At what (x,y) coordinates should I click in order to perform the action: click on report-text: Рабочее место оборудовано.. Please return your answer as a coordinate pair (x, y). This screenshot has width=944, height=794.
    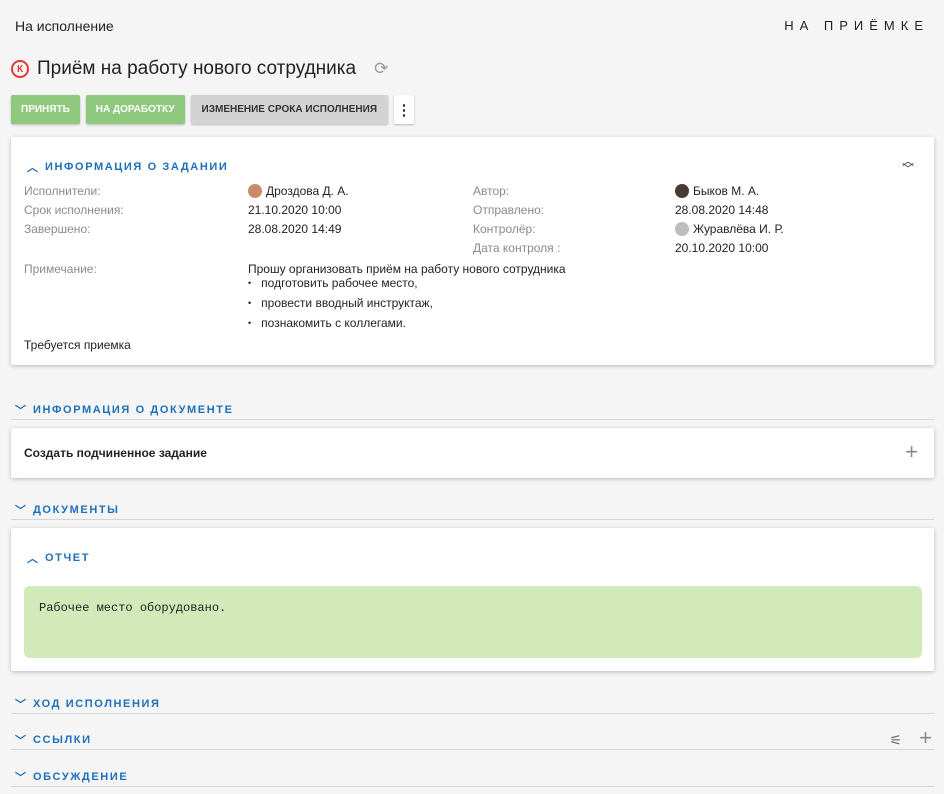
    Looking at the image, I should click on (133, 608).